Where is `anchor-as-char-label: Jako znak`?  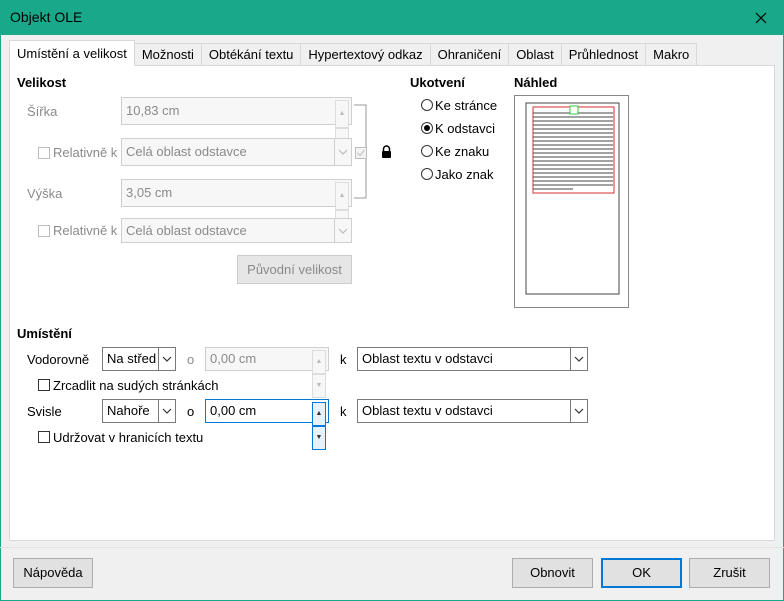
anchor-as-char-label: Jako znak is located at coordinates (464, 174).